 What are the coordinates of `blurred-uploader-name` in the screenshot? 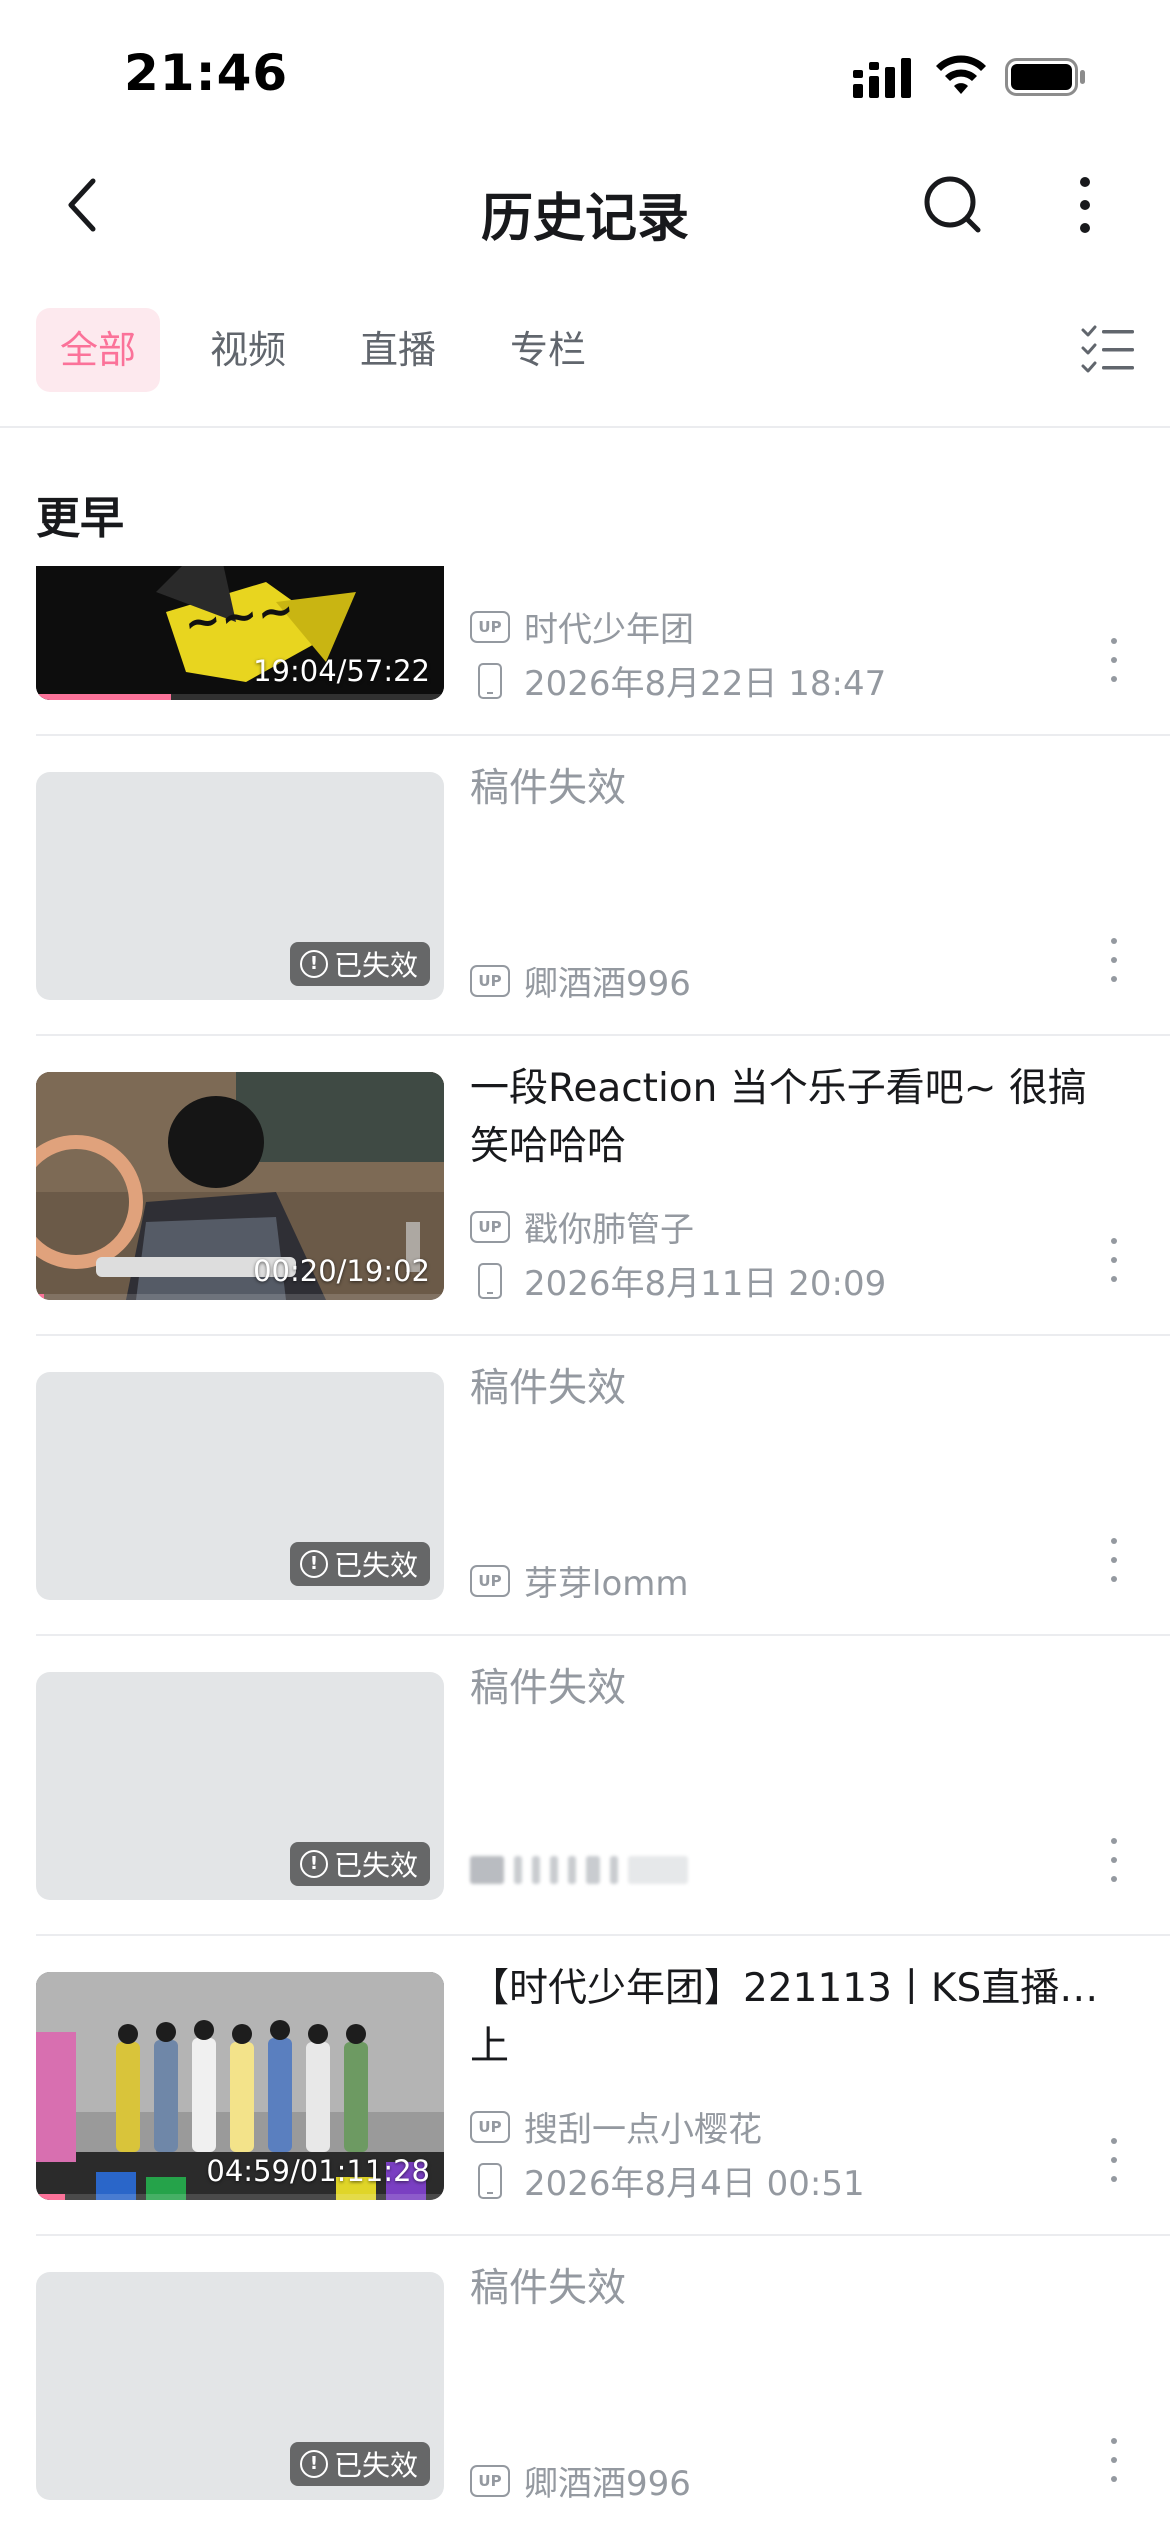 It's located at (579, 1870).